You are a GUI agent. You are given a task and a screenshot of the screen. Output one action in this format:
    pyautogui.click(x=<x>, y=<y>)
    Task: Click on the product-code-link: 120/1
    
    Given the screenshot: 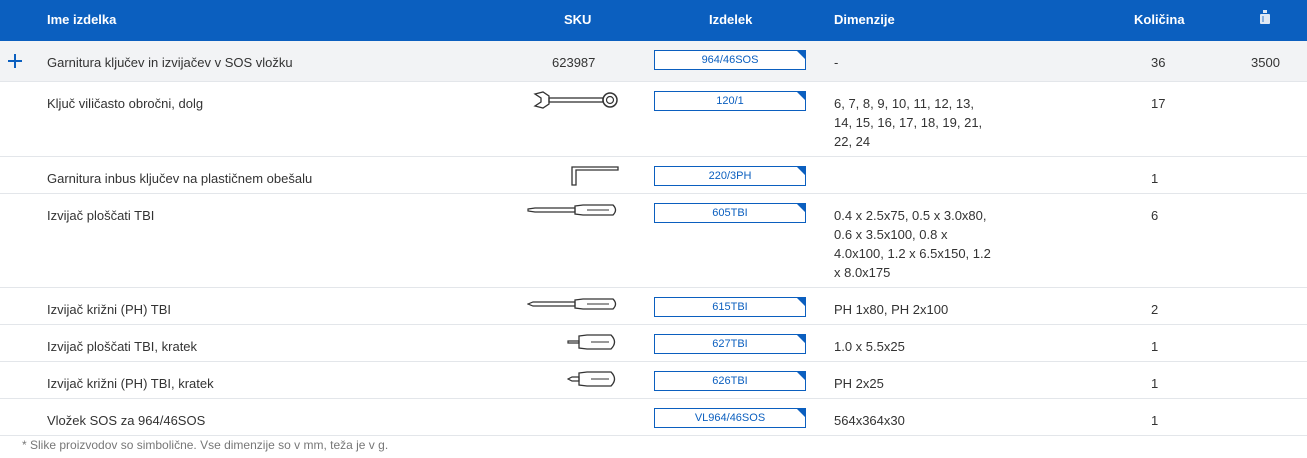 What is the action you would take?
    pyautogui.click(x=730, y=101)
    